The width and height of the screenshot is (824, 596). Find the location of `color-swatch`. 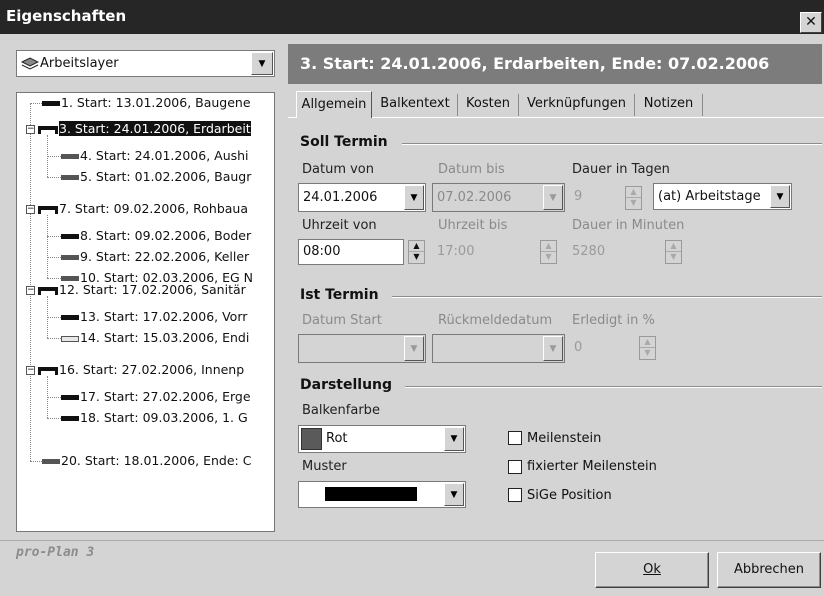

color-swatch is located at coordinates (311, 439).